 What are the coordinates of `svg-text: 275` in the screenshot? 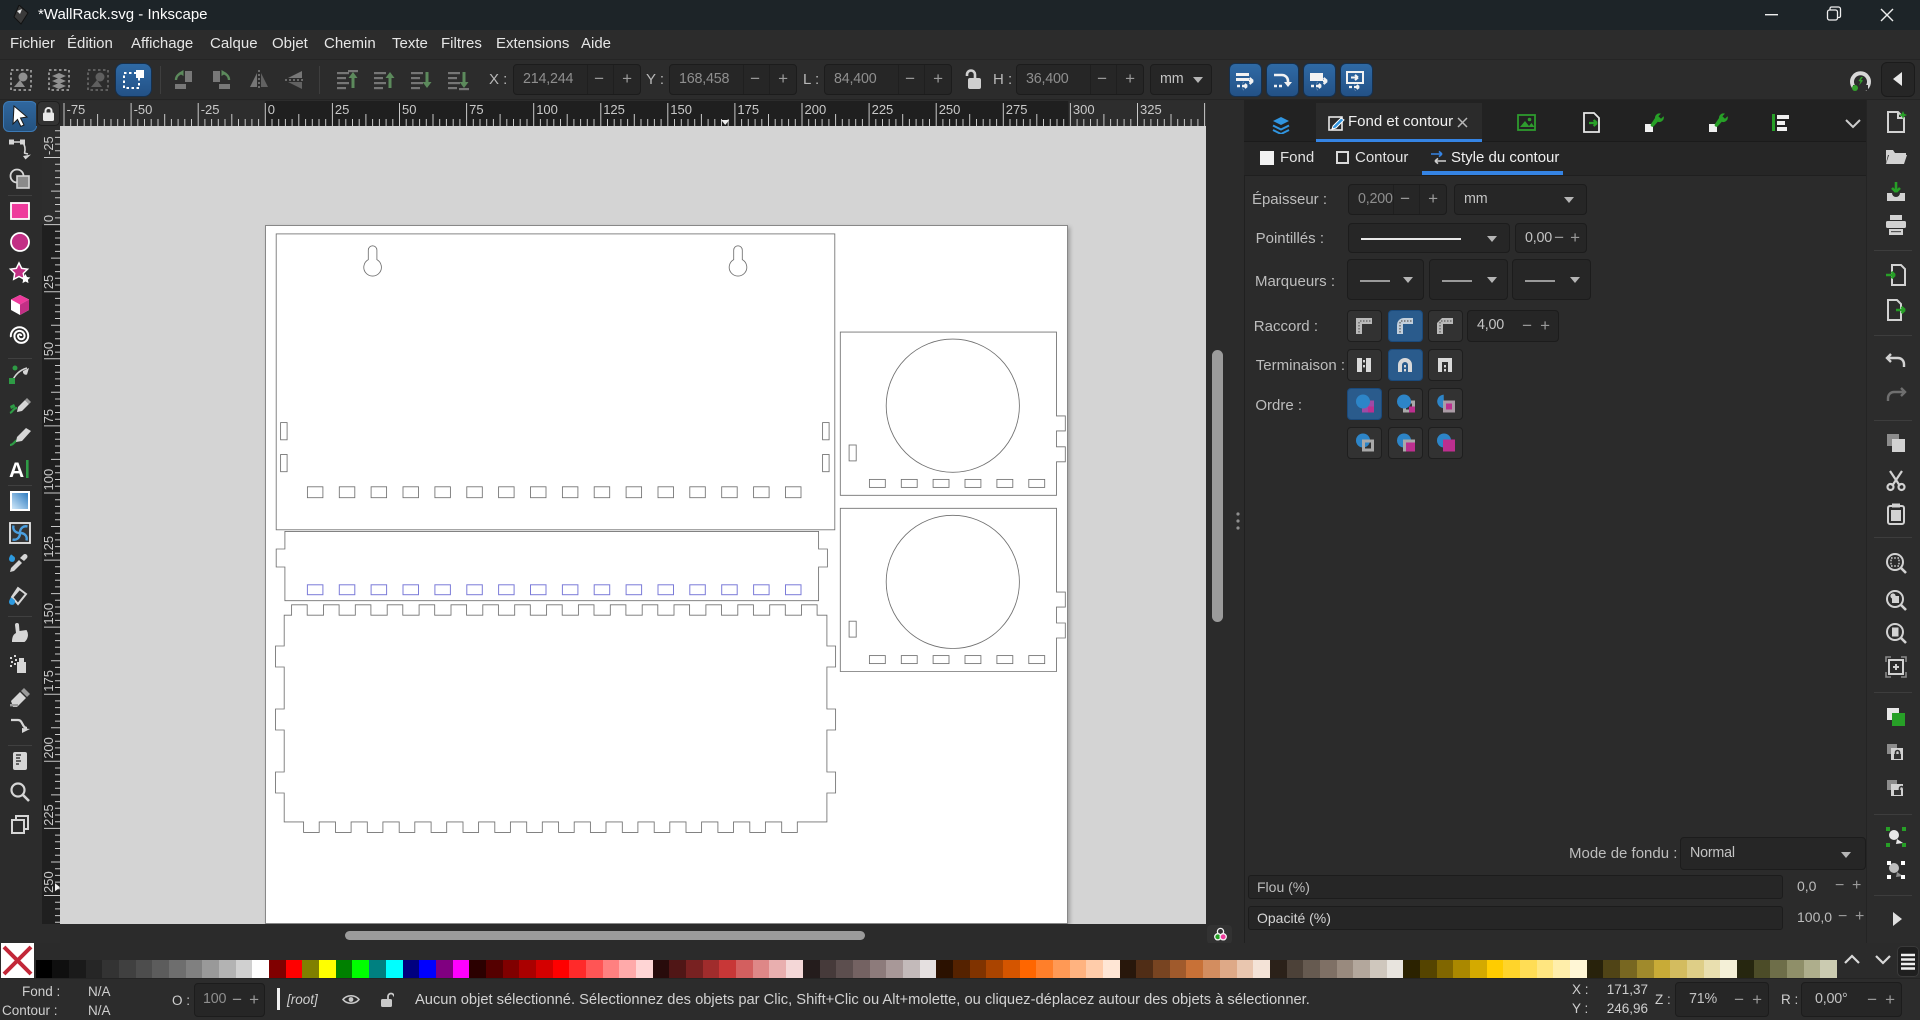 It's located at (1017, 109).